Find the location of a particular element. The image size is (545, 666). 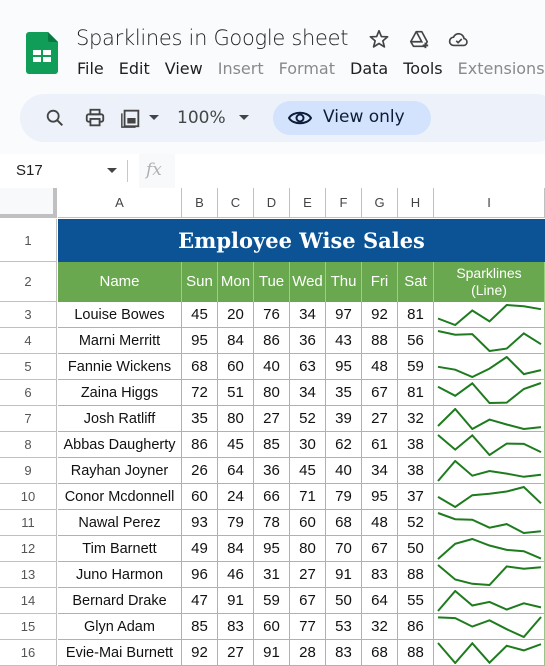

menu-edit: Edit is located at coordinates (134, 68).